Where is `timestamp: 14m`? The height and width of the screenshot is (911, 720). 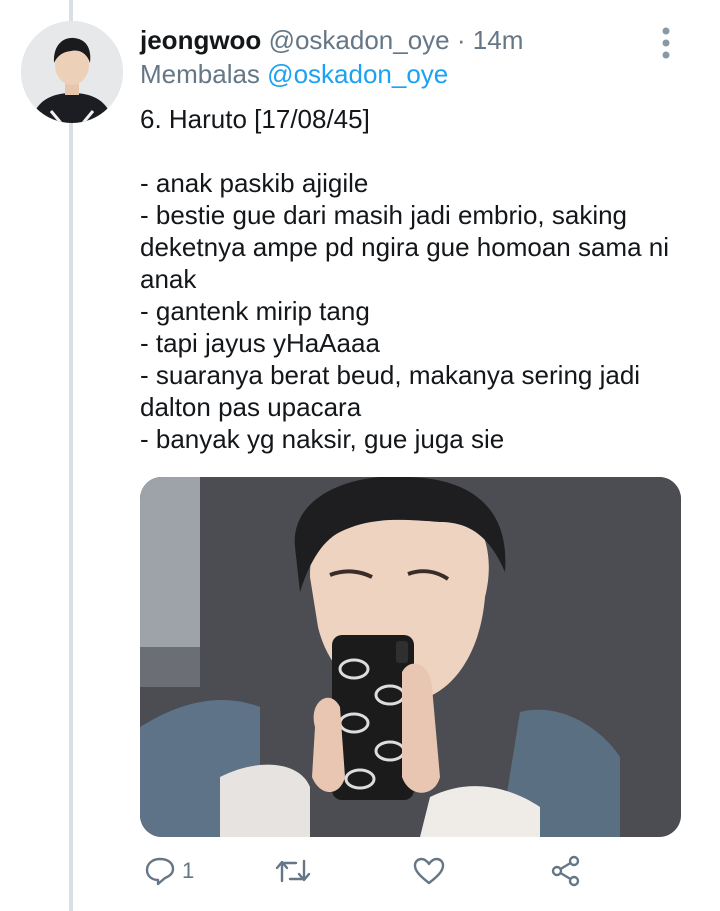 timestamp: 14m is located at coordinates (498, 40).